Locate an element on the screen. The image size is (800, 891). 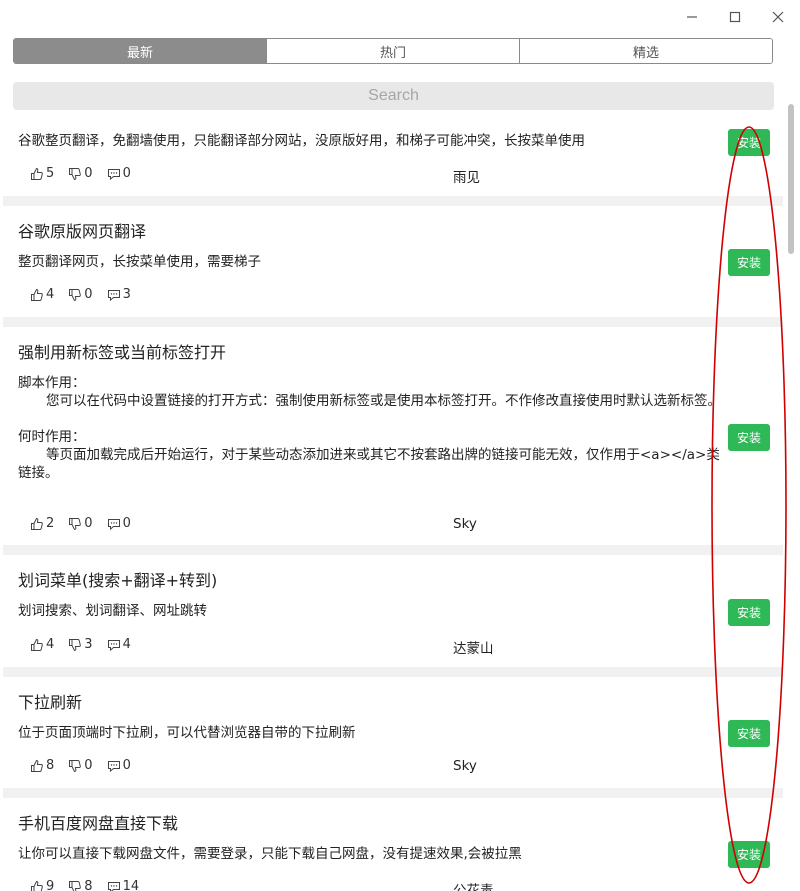
script-title: 划词菜单(搜索+翻译+转到) is located at coordinates (118, 580).